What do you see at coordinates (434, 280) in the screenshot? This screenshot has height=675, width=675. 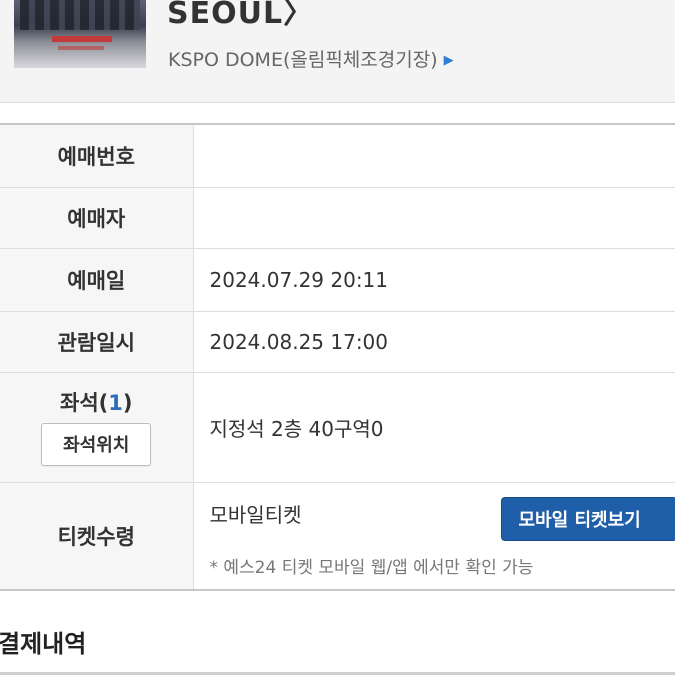 I see `booking-date-value: 2024.07.29 20:11` at bounding box center [434, 280].